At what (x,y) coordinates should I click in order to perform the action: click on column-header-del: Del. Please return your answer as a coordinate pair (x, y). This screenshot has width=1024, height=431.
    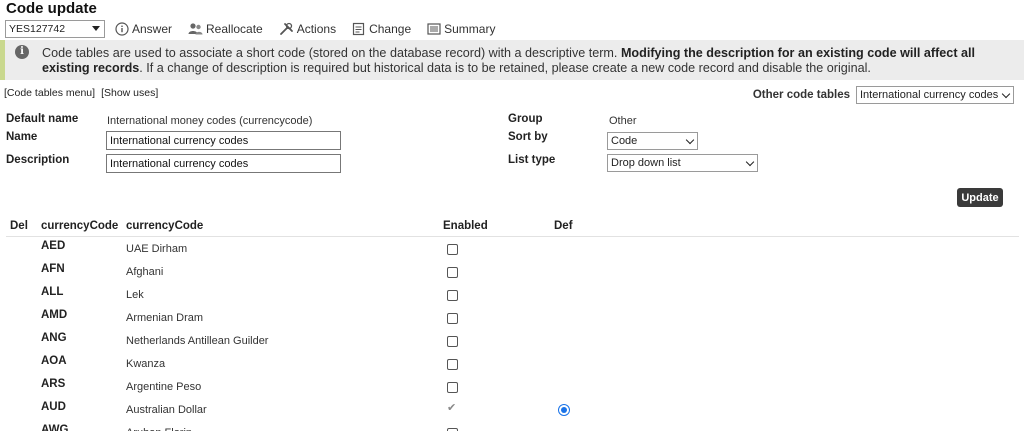
    Looking at the image, I should click on (19, 226).